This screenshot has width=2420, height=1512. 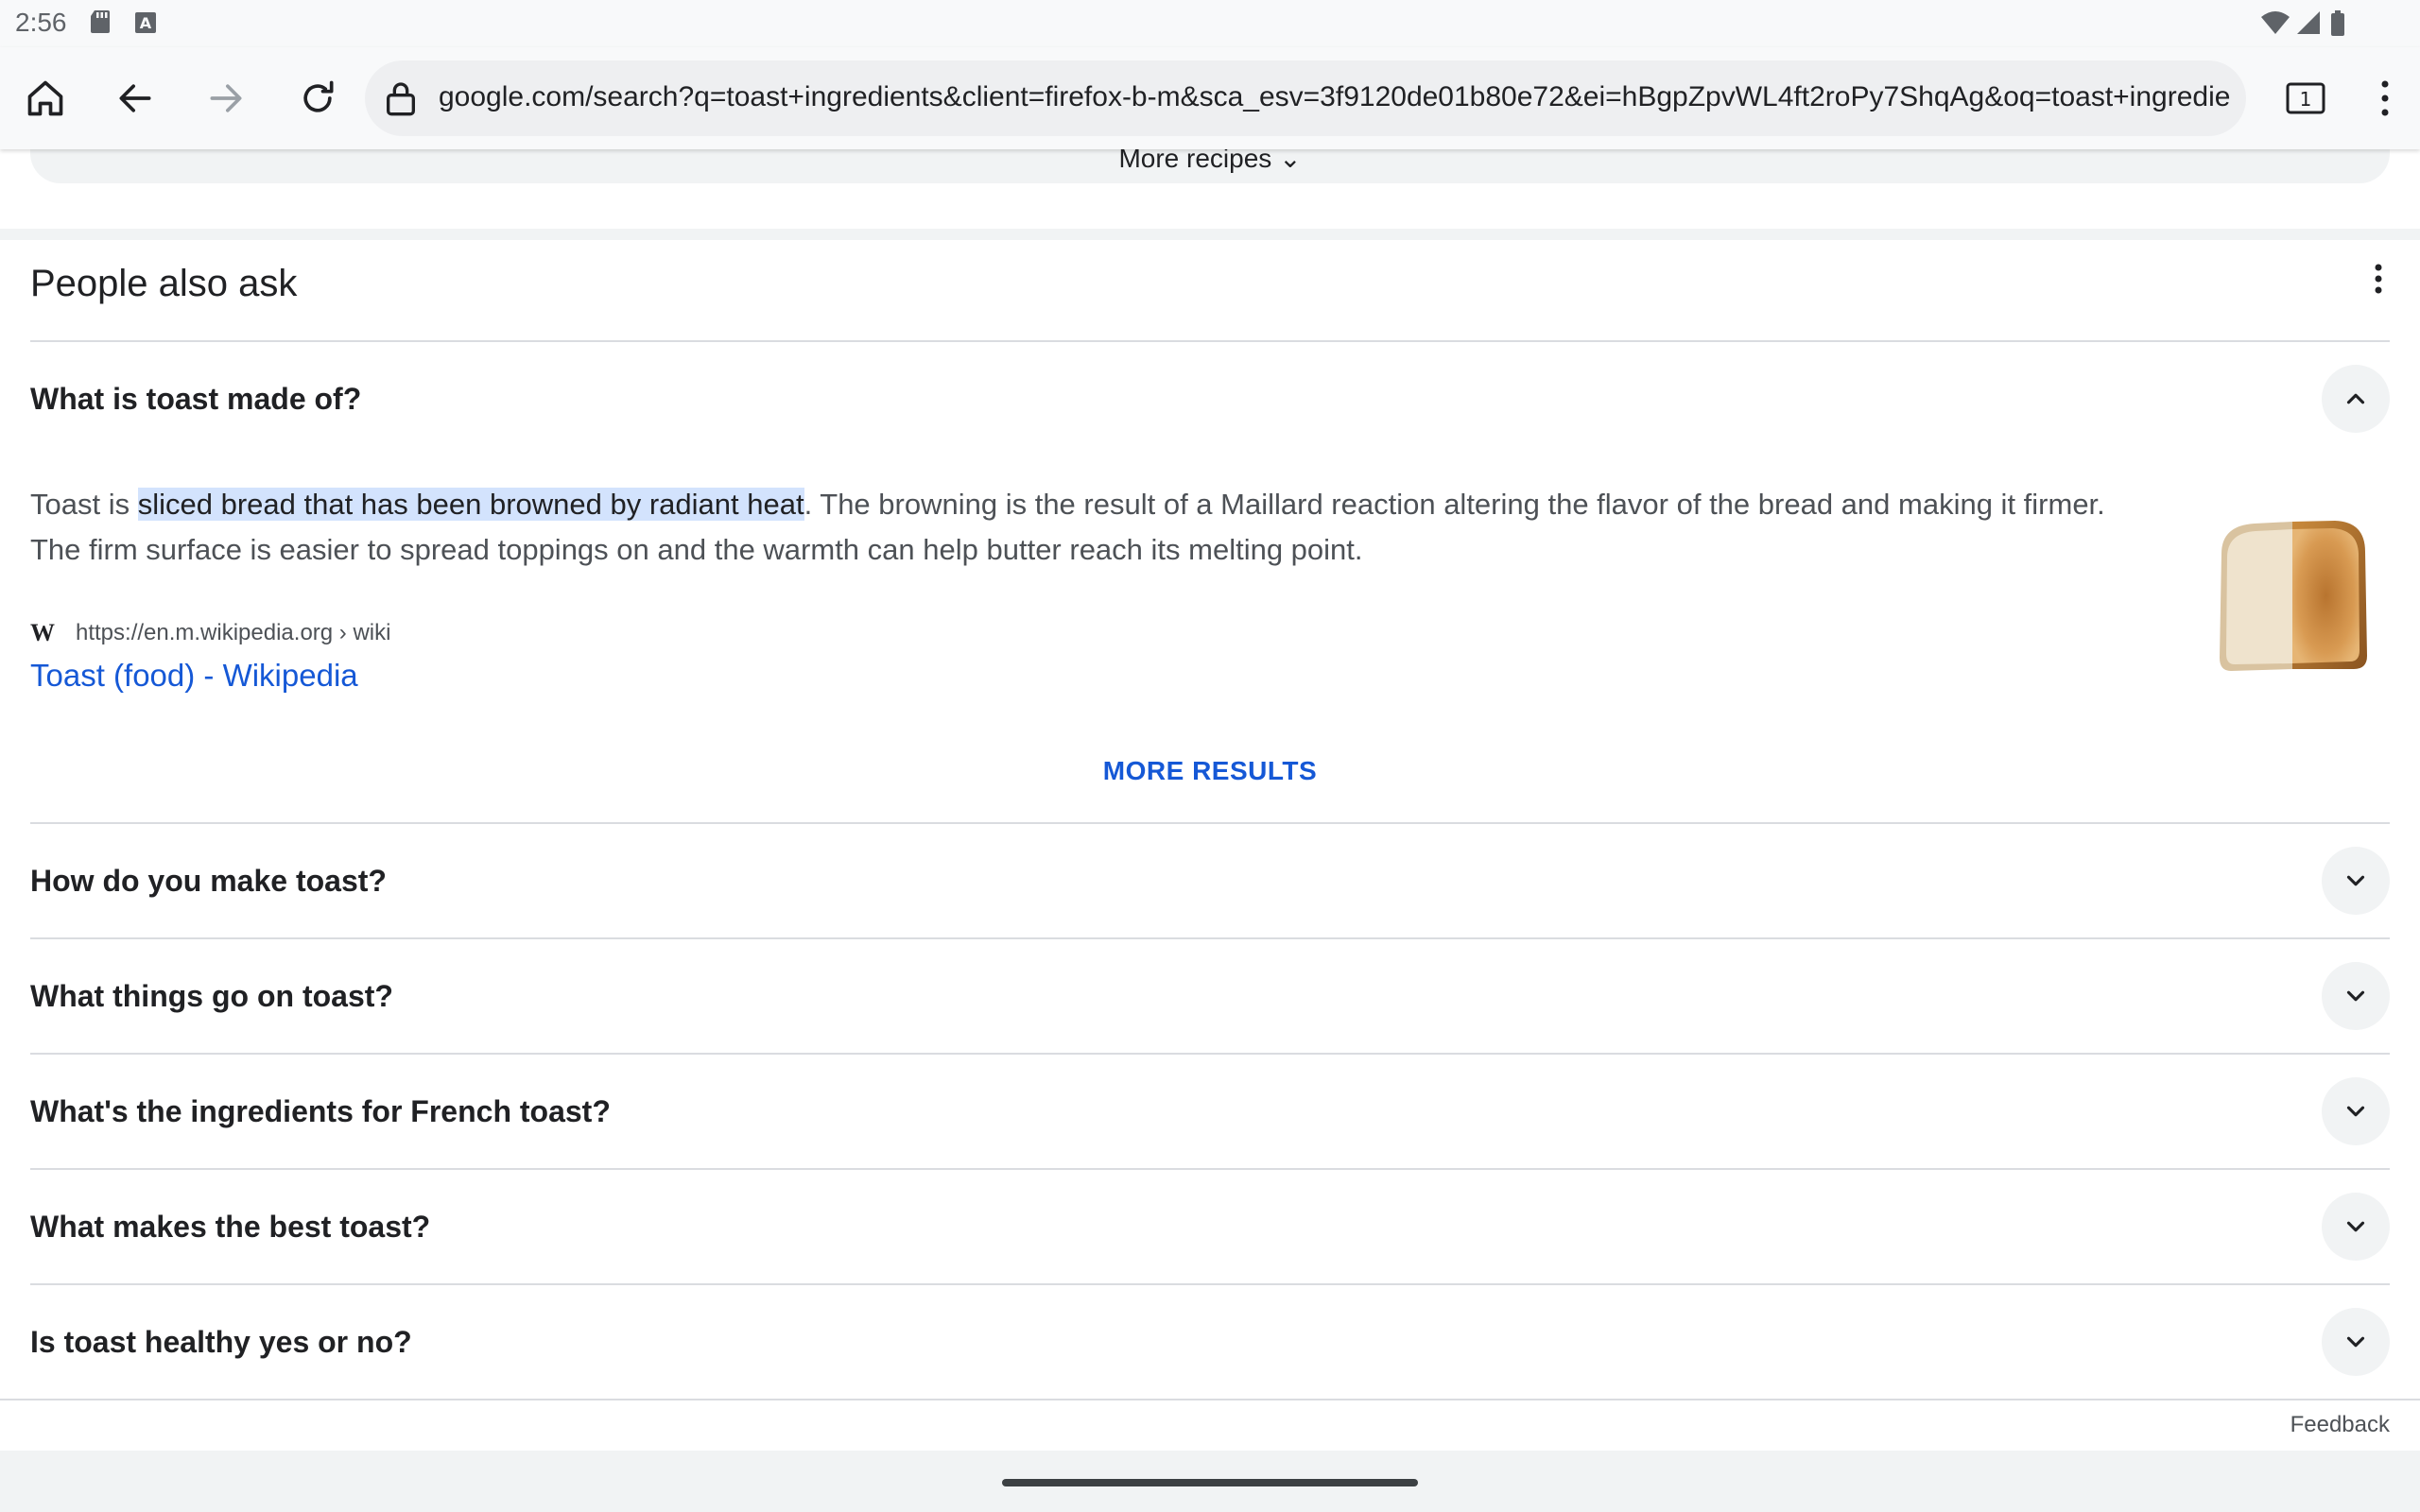 I want to click on tabs-icon: 1, so click(x=2305, y=98).